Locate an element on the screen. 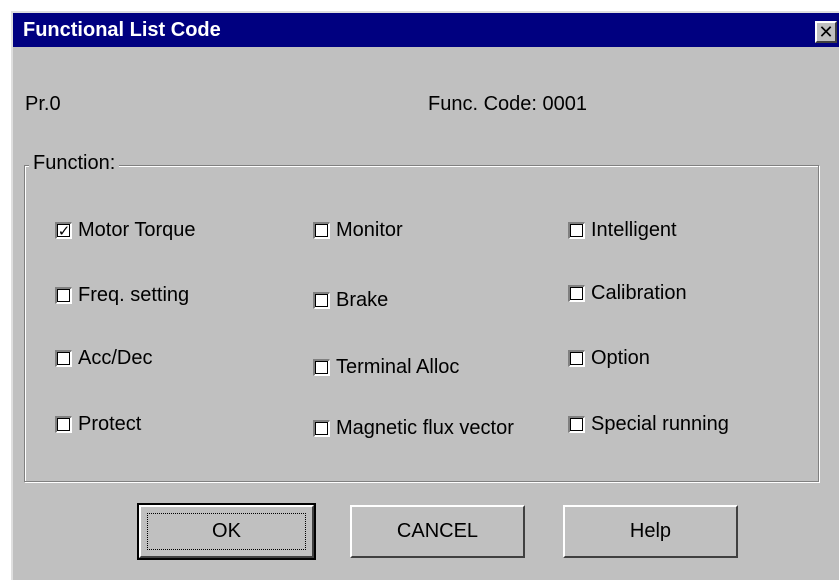 Image resolution: width=839 pixels, height=580 pixels. checkbox-freq-setting: Freq. setting is located at coordinates (122, 295).